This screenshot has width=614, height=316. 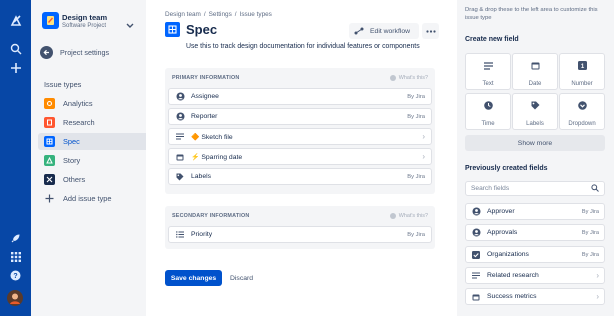 What do you see at coordinates (582, 83) in the screenshot?
I see `tile-label: Number` at bounding box center [582, 83].